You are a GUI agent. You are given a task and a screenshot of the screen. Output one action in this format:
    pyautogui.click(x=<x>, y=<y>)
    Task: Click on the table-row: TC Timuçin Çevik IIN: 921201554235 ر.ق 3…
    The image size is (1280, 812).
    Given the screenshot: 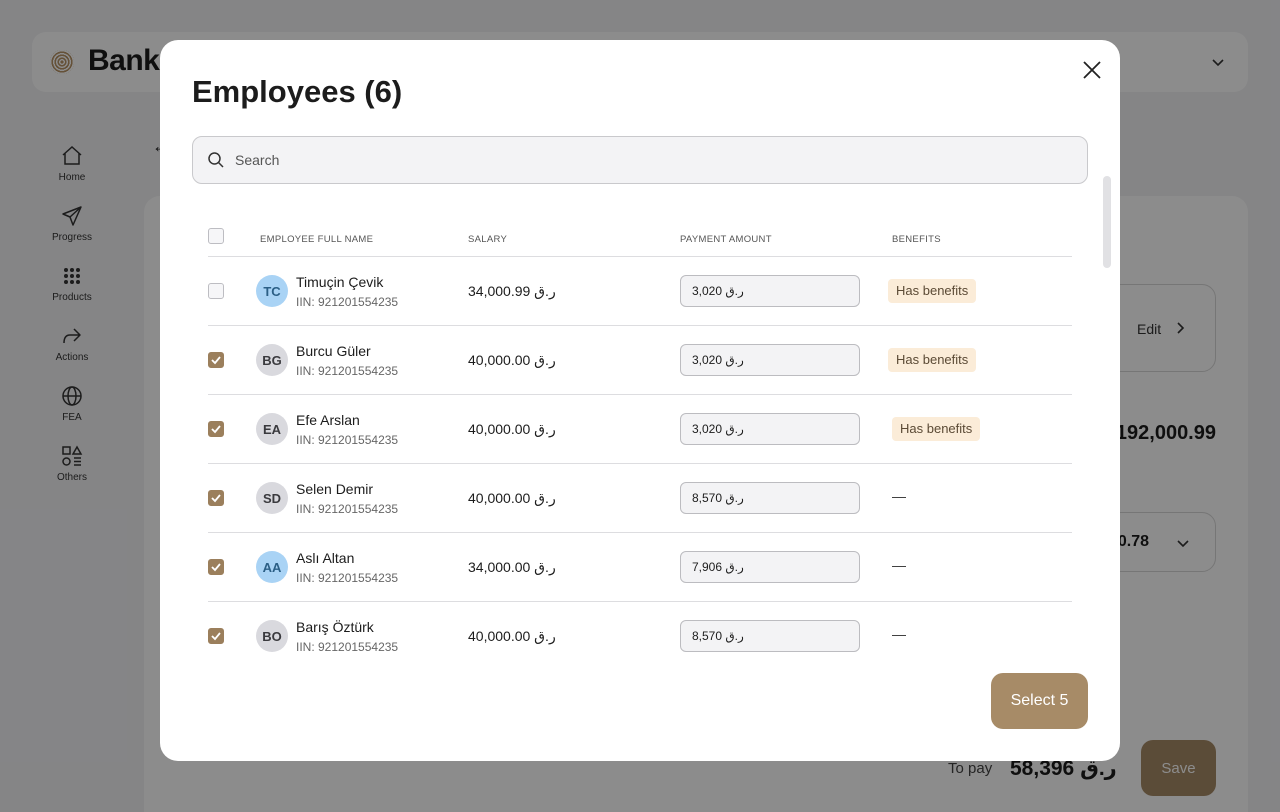 What is the action you would take?
    pyautogui.click(x=640, y=291)
    